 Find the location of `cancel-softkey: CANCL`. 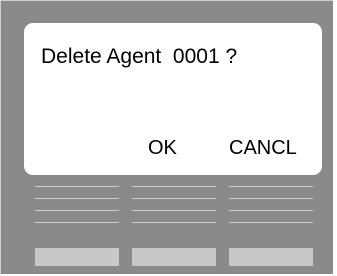

cancel-softkey: CANCL is located at coordinates (263, 148).